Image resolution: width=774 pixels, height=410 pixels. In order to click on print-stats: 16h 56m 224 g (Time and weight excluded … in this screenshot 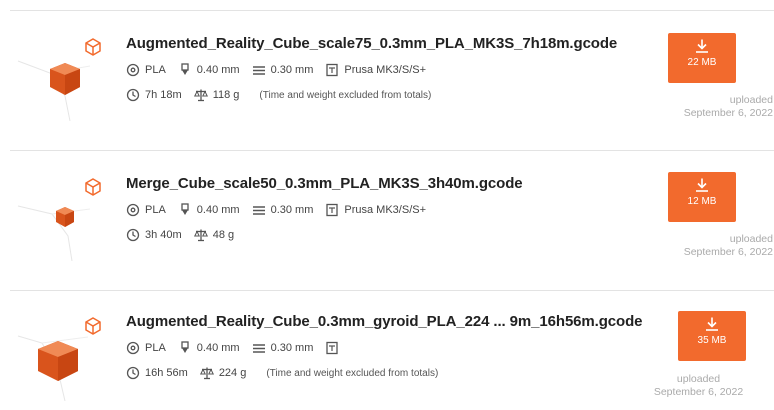, I will do `click(282, 373)`.